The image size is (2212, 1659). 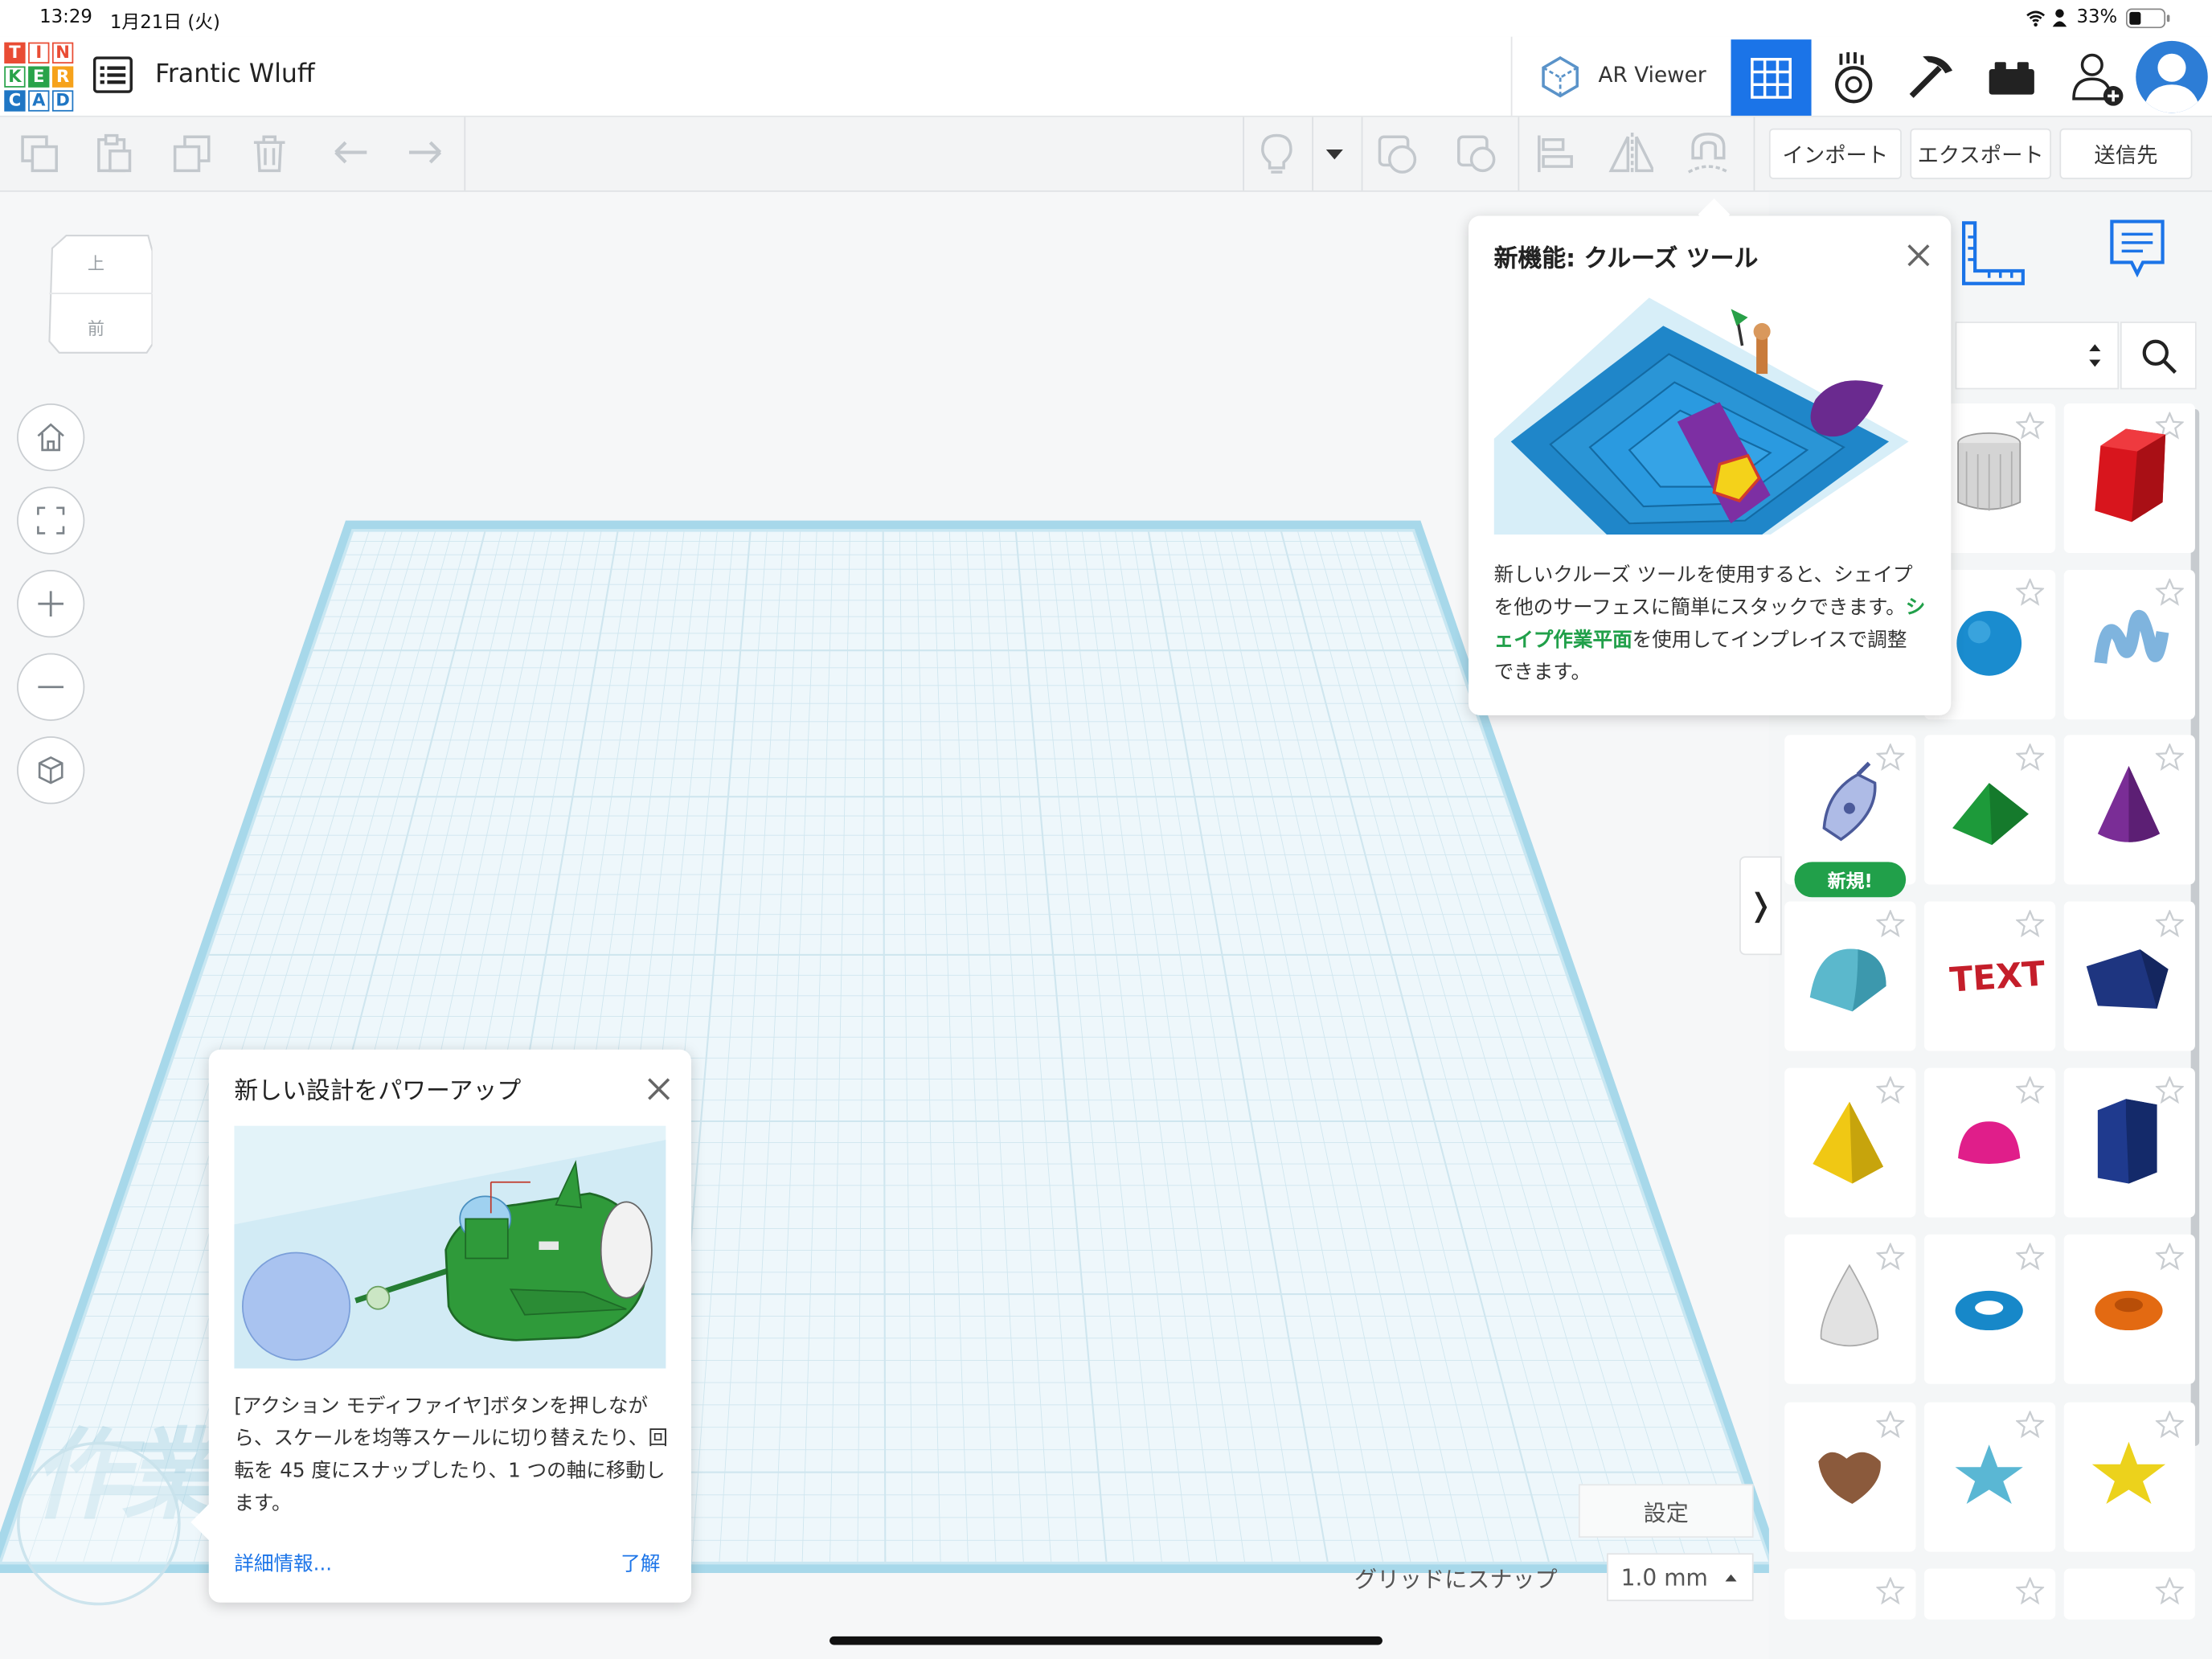 What do you see at coordinates (269, 153) in the screenshot?
I see `delete-button` at bounding box center [269, 153].